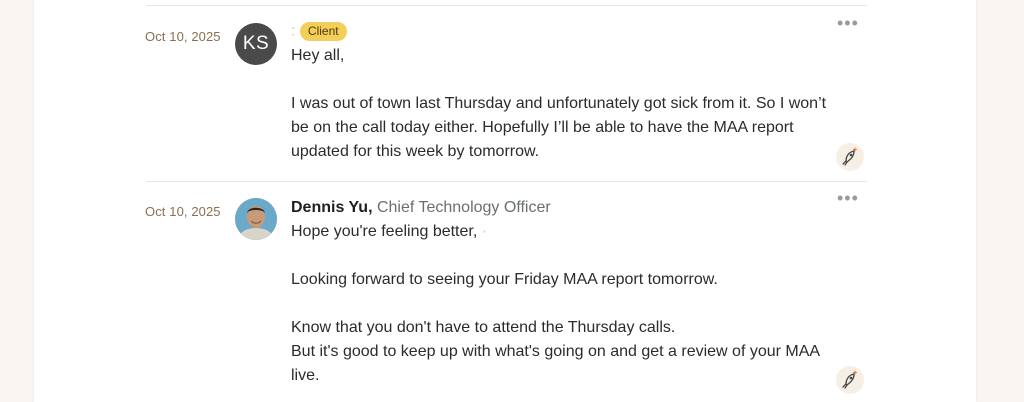  Describe the element at coordinates (332, 207) in the screenshot. I see `author-name: Dennis Yu,` at that location.